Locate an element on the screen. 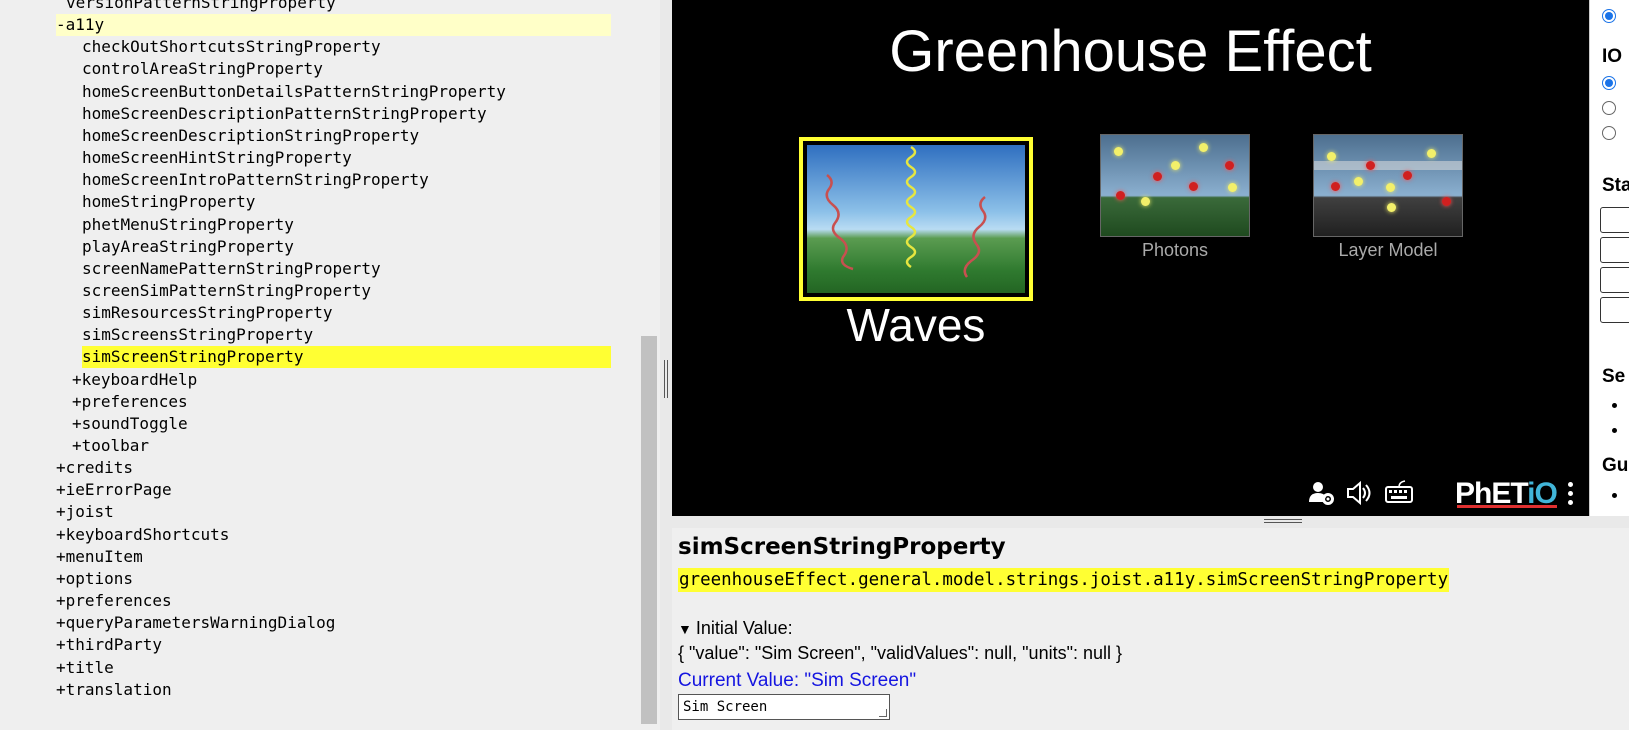 The width and height of the screenshot is (1629, 730). tree-node: +joist is located at coordinates (85, 512).